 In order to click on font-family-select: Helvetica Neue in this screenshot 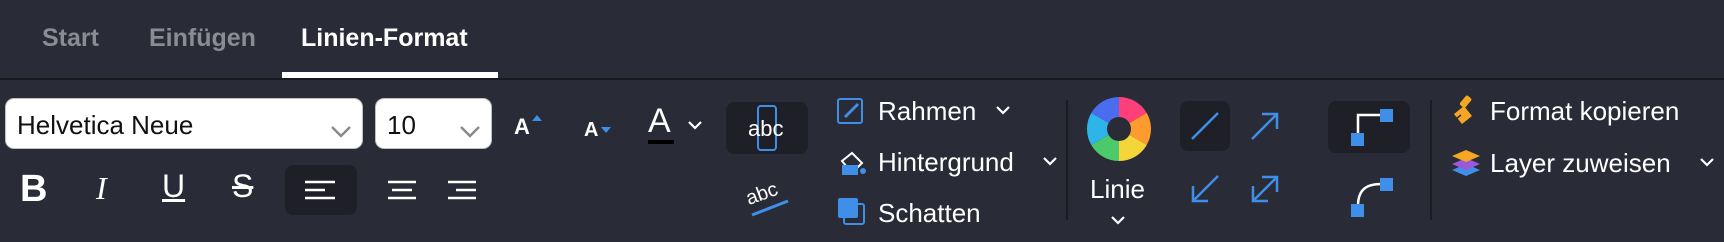, I will do `click(184, 123)`.